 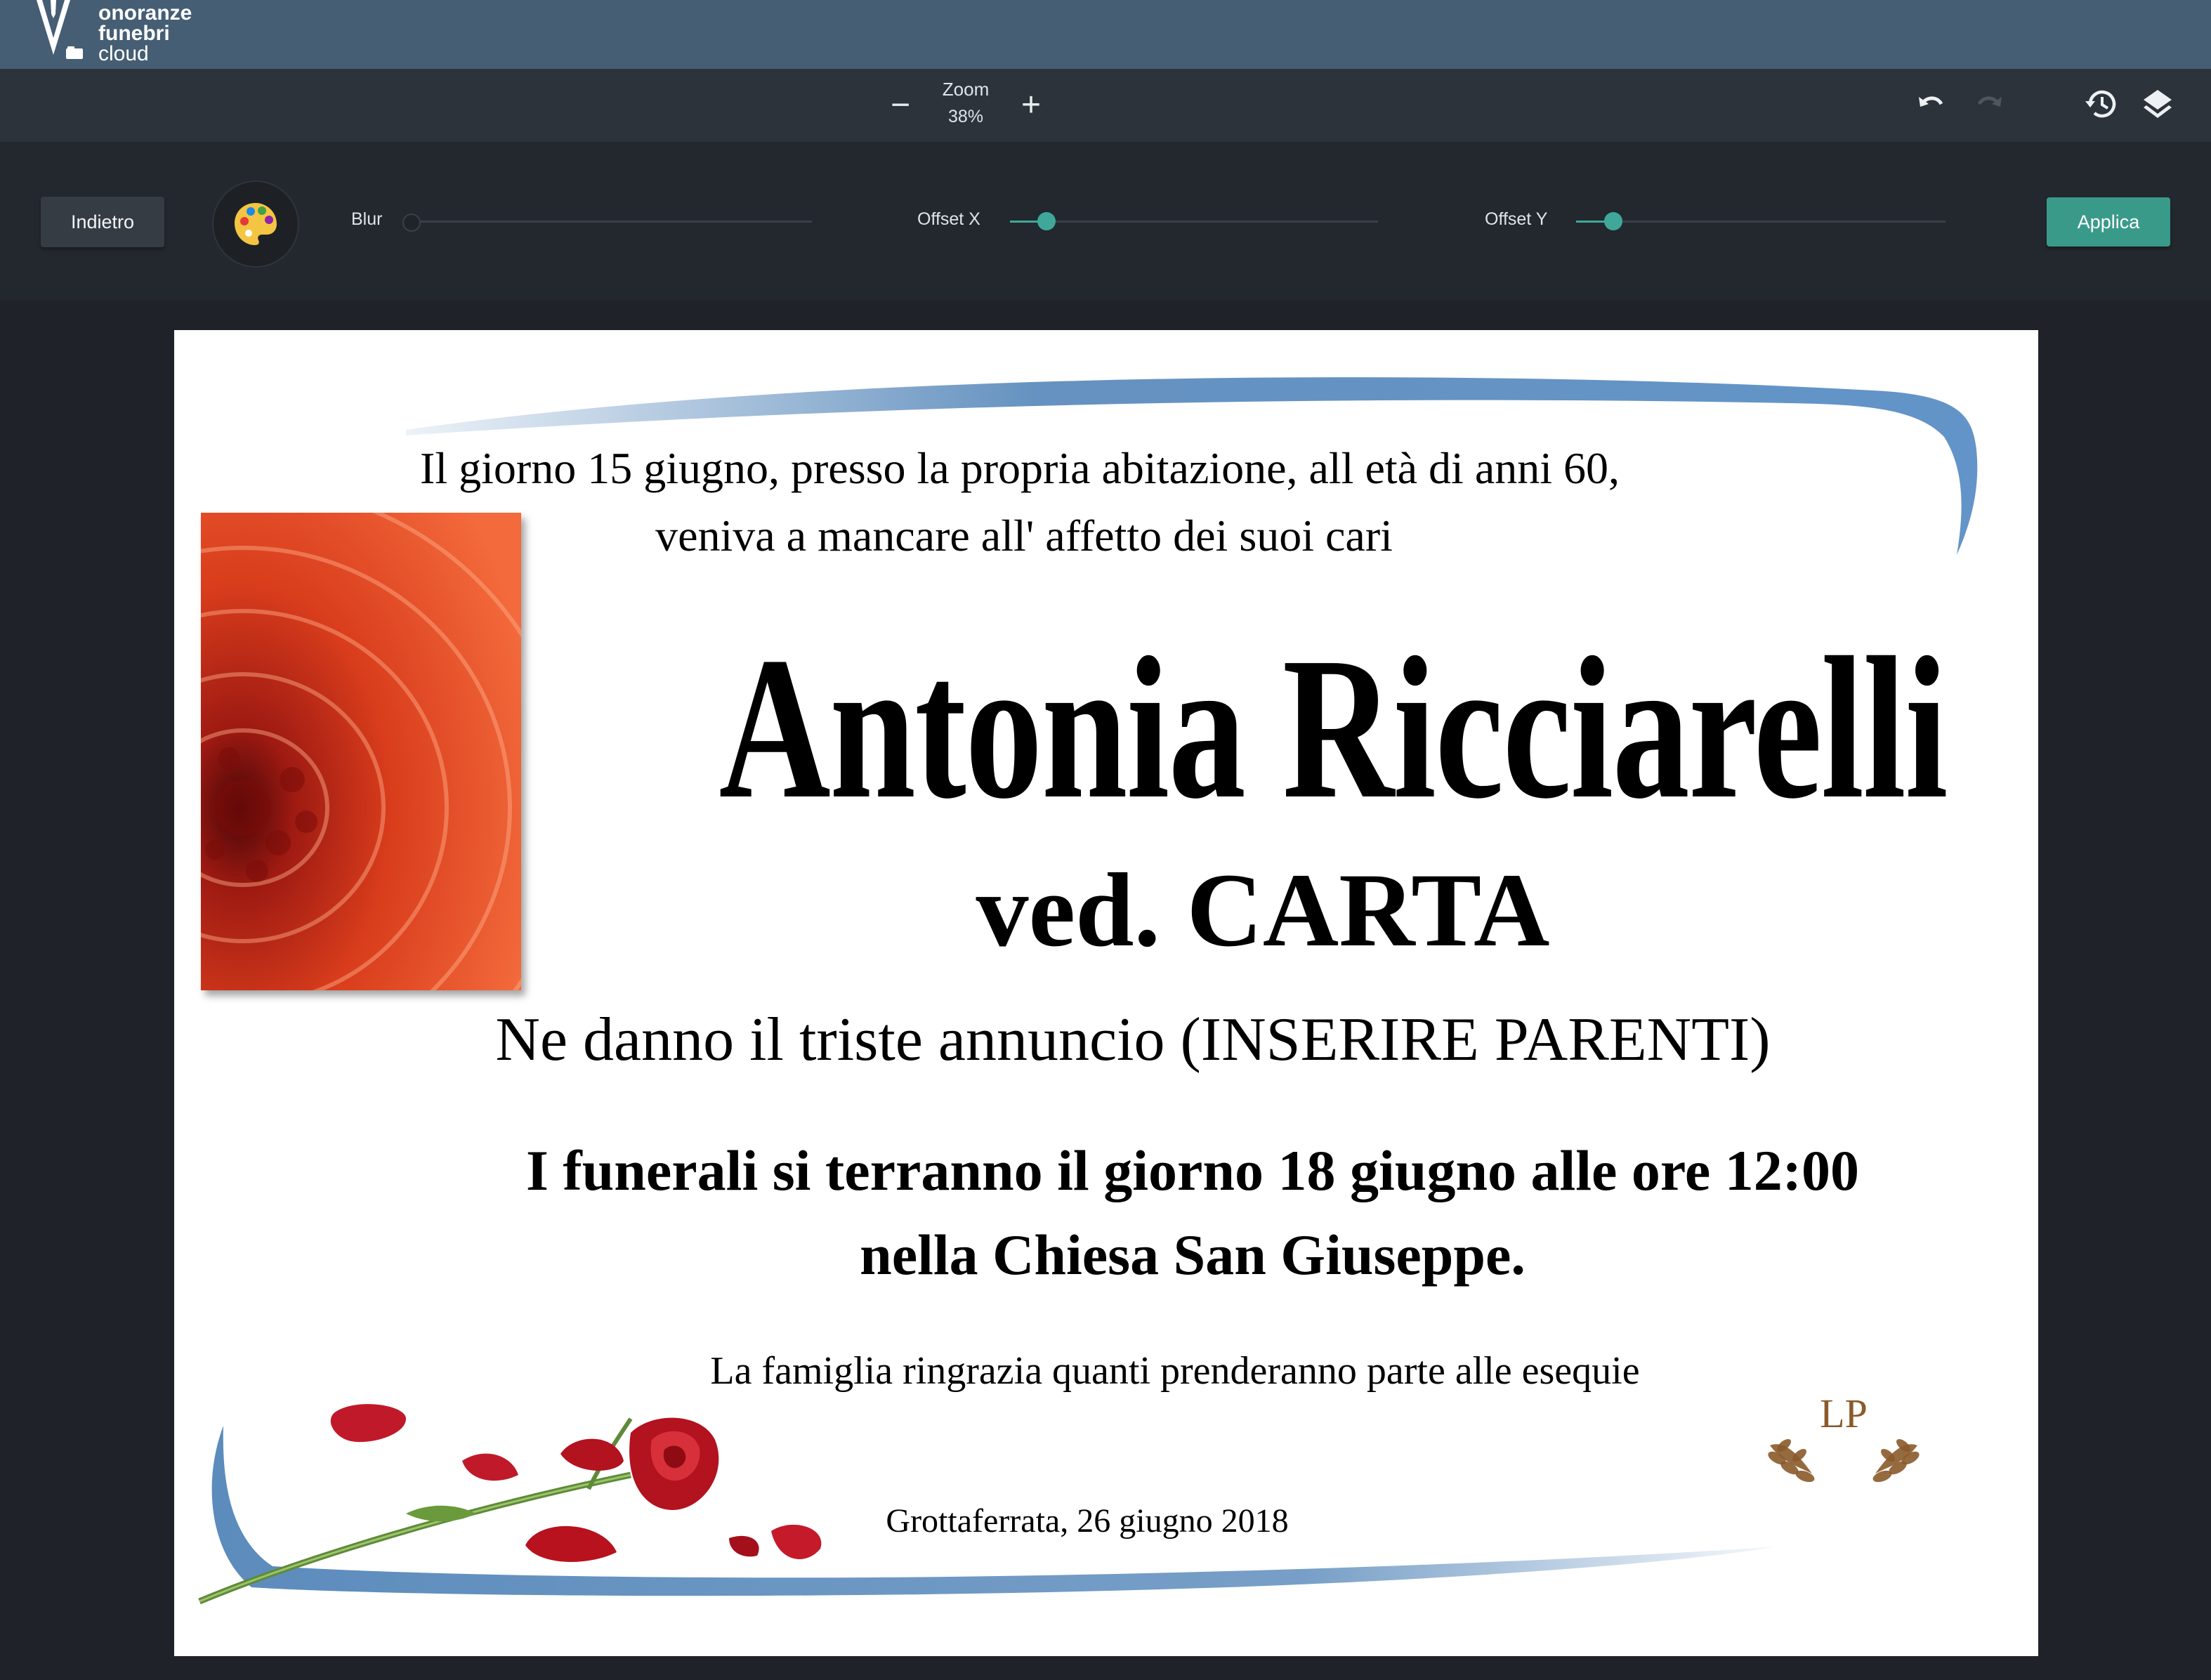 What do you see at coordinates (948, 219) in the screenshot?
I see `offset-x-label: Offset X` at bounding box center [948, 219].